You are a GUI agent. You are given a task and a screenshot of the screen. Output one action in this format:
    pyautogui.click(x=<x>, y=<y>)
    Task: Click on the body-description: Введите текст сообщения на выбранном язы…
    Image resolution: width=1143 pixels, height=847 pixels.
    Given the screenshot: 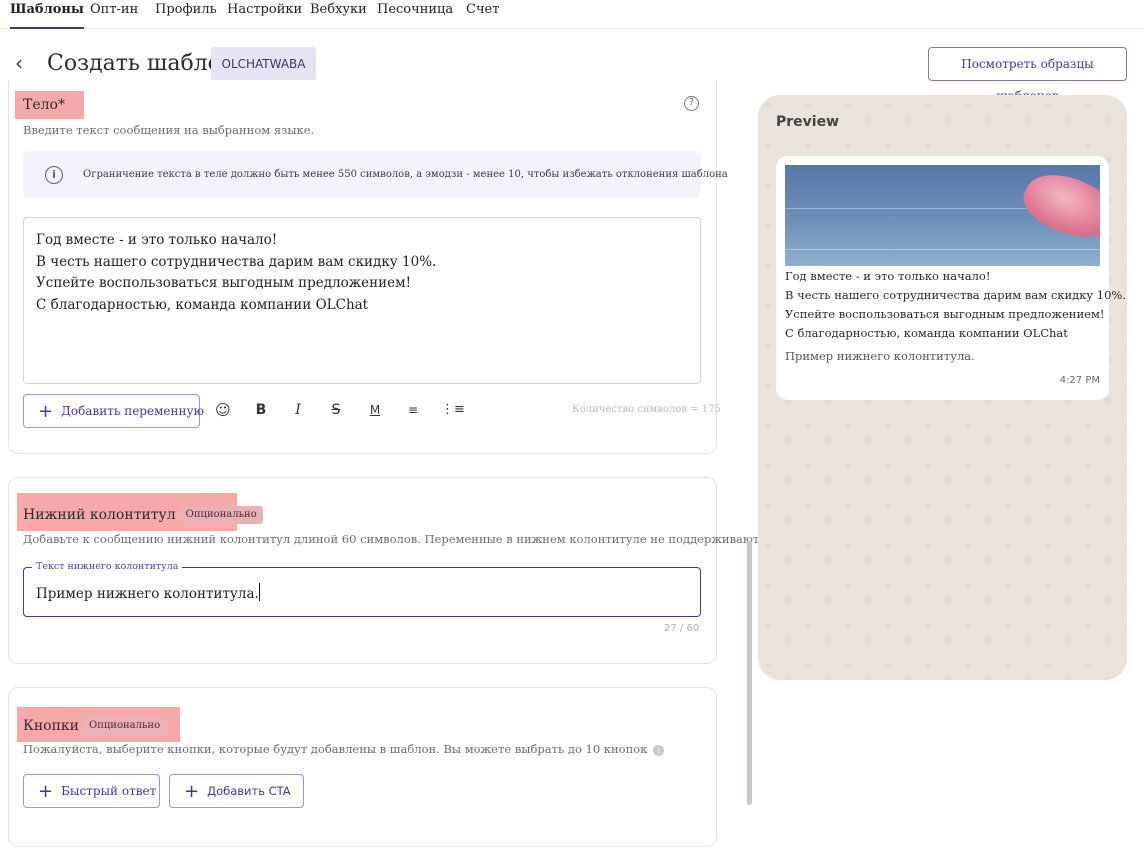 What is the action you would take?
    pyautogui.click(x=169, y=130)
    